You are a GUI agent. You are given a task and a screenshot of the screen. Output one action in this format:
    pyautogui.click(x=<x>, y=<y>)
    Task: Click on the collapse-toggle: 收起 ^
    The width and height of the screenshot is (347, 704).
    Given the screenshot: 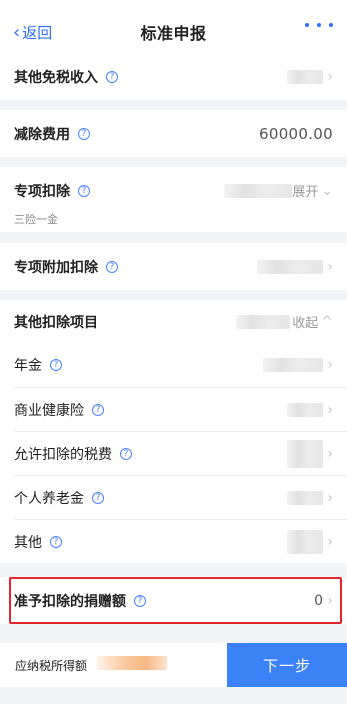 What is the action you would take?
    pyautogui.click(x=284, y=321)
    